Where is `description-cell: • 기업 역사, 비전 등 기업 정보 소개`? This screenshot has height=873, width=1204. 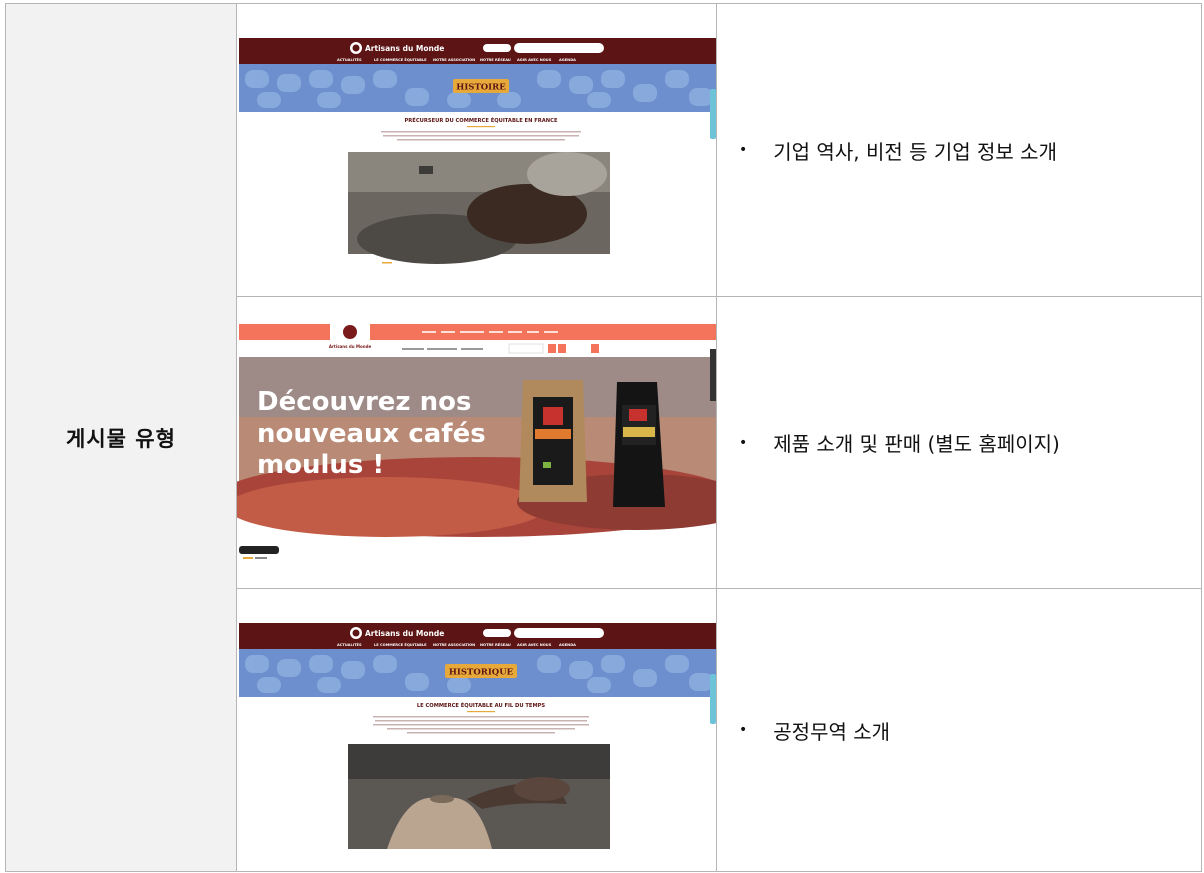 description-cell: • 기업 역사, 비전 등 기업 정보 소개 is located at coordinates (959, 150).